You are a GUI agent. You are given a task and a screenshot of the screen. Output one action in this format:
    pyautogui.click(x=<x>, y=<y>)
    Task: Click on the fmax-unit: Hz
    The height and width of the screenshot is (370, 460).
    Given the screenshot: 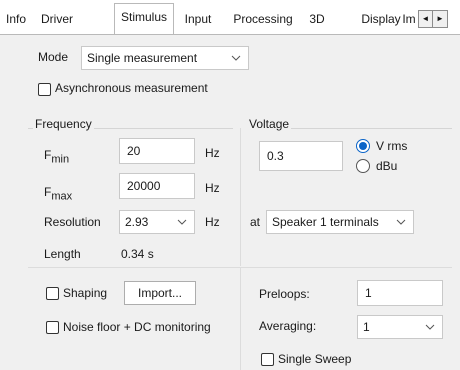 What is the action you would take?
    pyautogui.click(x=212, y=188)
    